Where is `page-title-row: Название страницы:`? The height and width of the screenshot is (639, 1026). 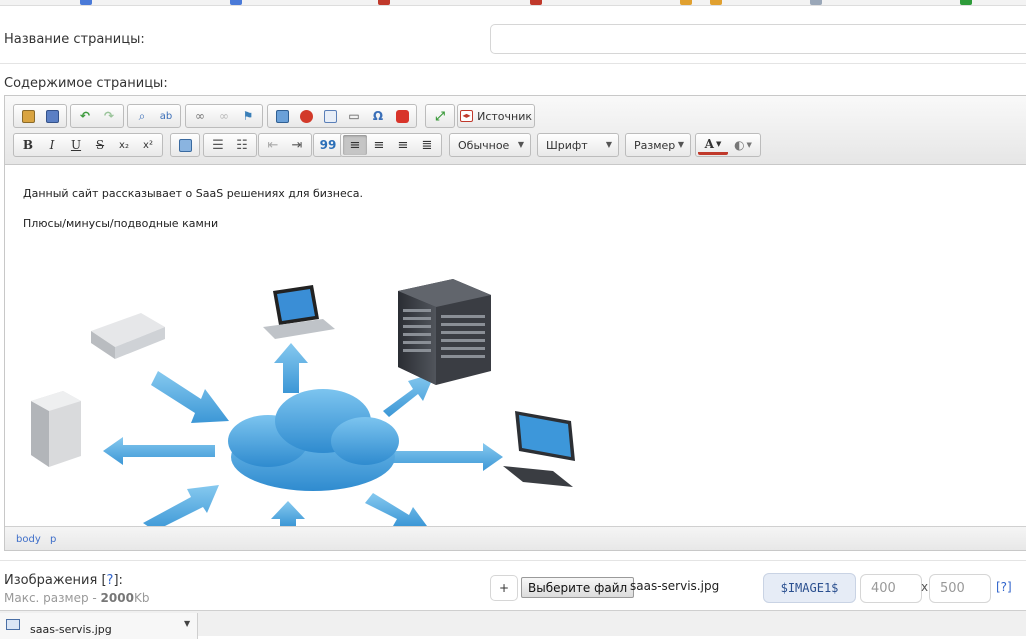
page-title-row: Название страницы: is located at coordinates (513, 42).